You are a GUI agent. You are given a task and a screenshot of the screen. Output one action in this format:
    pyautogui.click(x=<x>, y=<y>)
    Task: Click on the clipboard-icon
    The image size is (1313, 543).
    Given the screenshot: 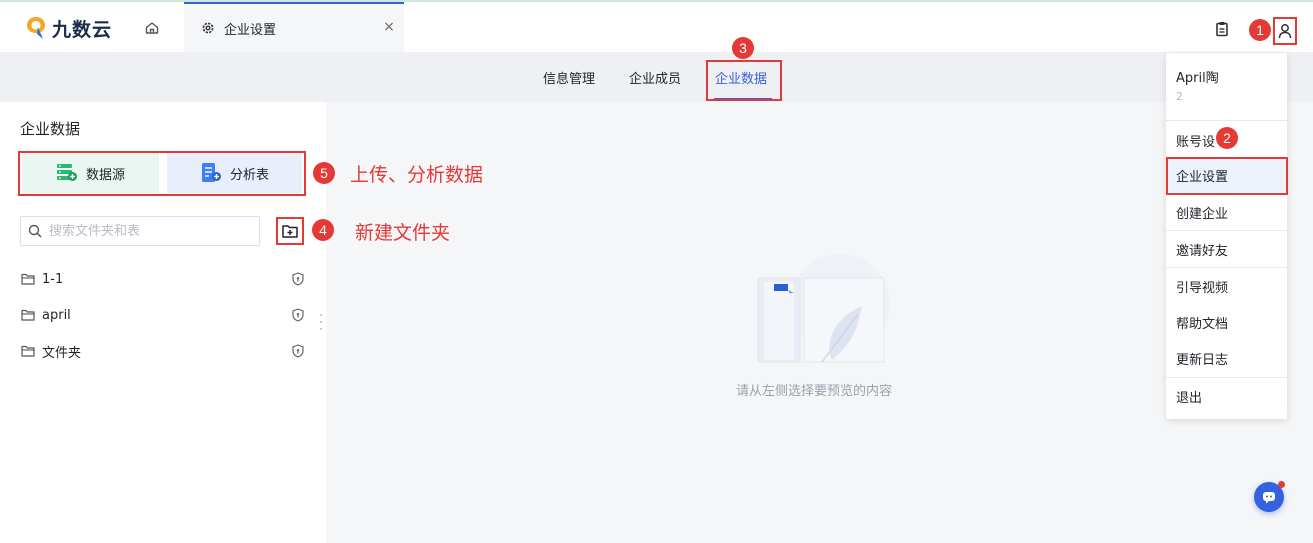 What is the action you would take?
    pyautogui.click(x=1222, y=29)
    